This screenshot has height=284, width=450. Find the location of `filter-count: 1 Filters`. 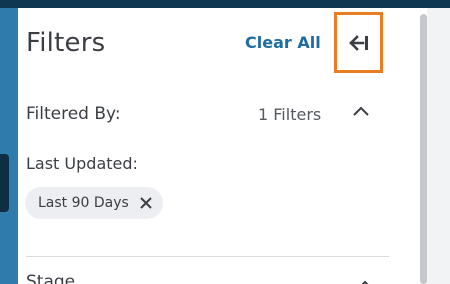

filter-count: 1 Filters is located at coordinates (290, 114).